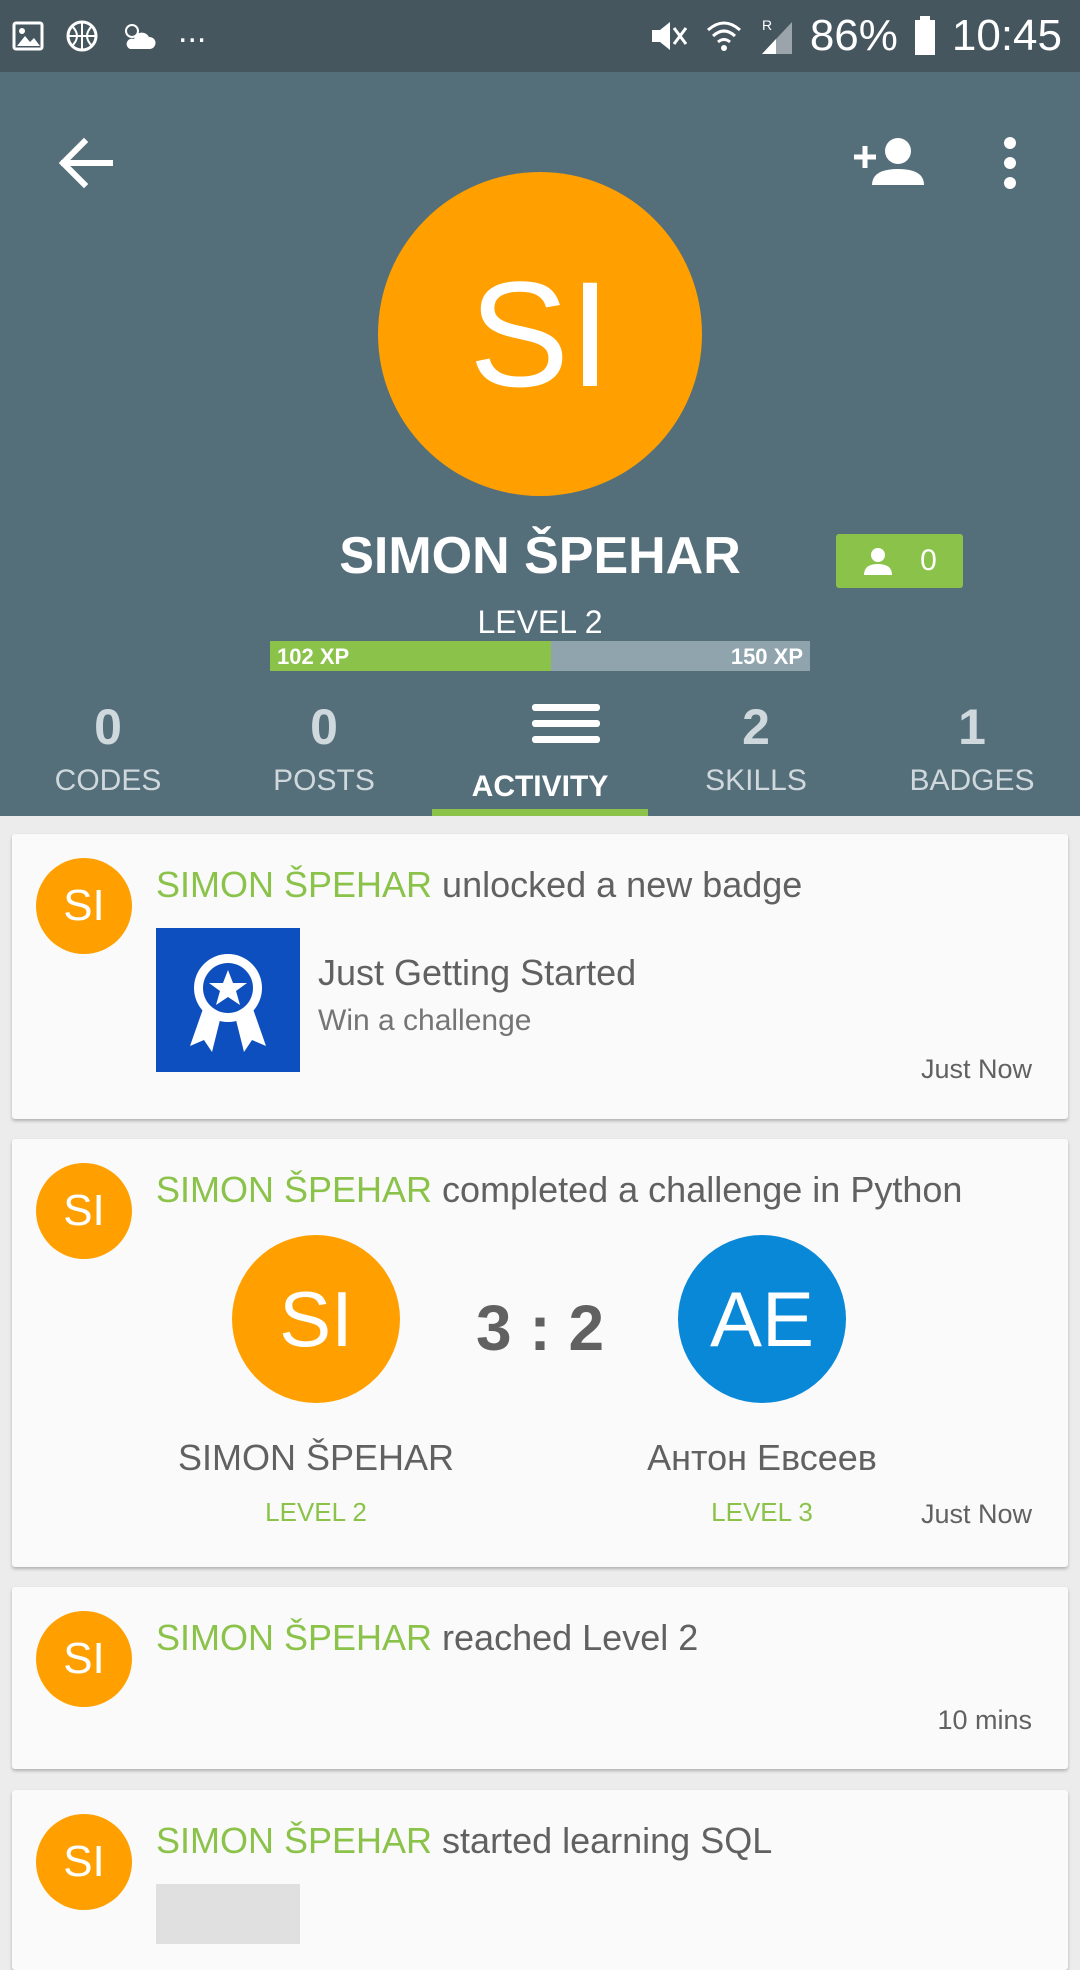  I want to click on tab-codes: 0 CODES, so click(108, 753).